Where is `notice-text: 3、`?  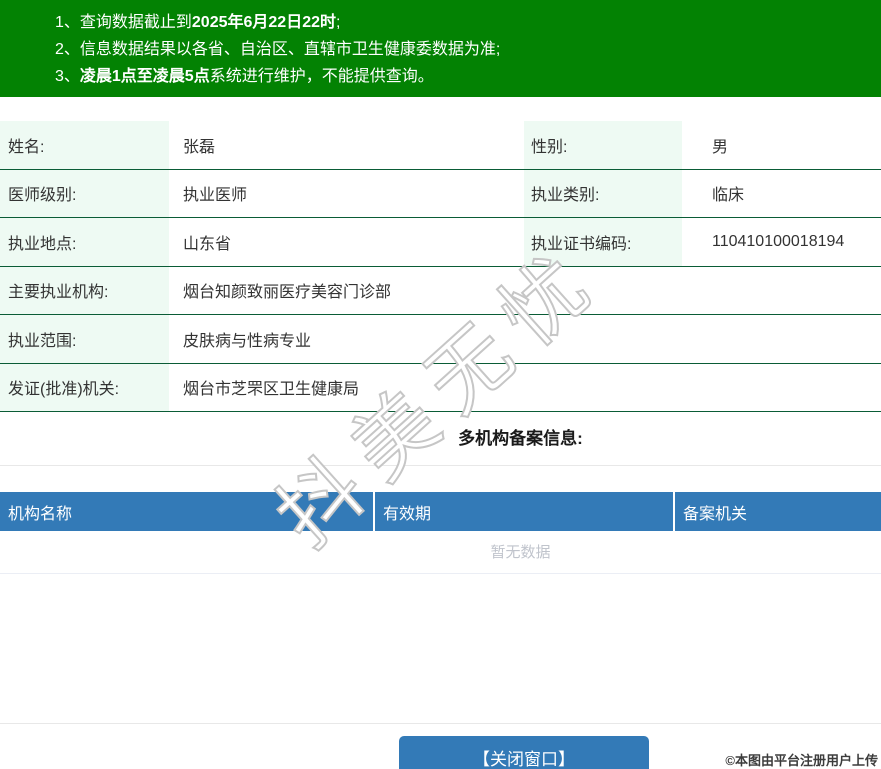 notice-text: 3、 is located at coordinates (67, 76).